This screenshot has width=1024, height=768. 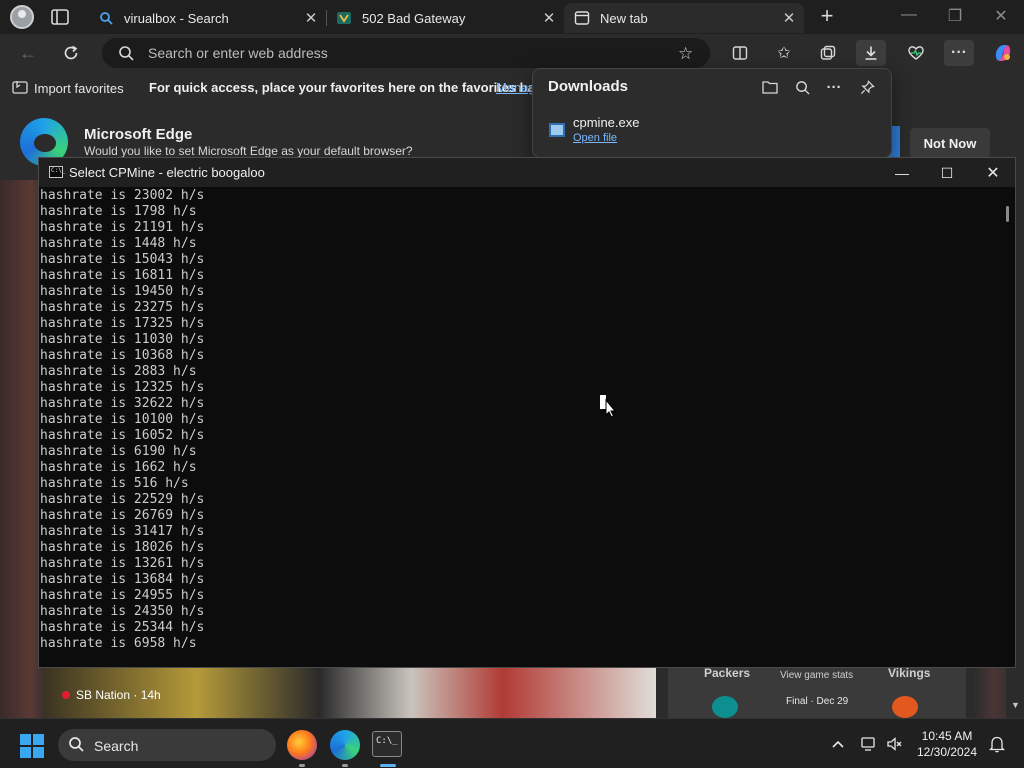 I want to click on console-scroll-thumb, so click(x=1007, y=214).